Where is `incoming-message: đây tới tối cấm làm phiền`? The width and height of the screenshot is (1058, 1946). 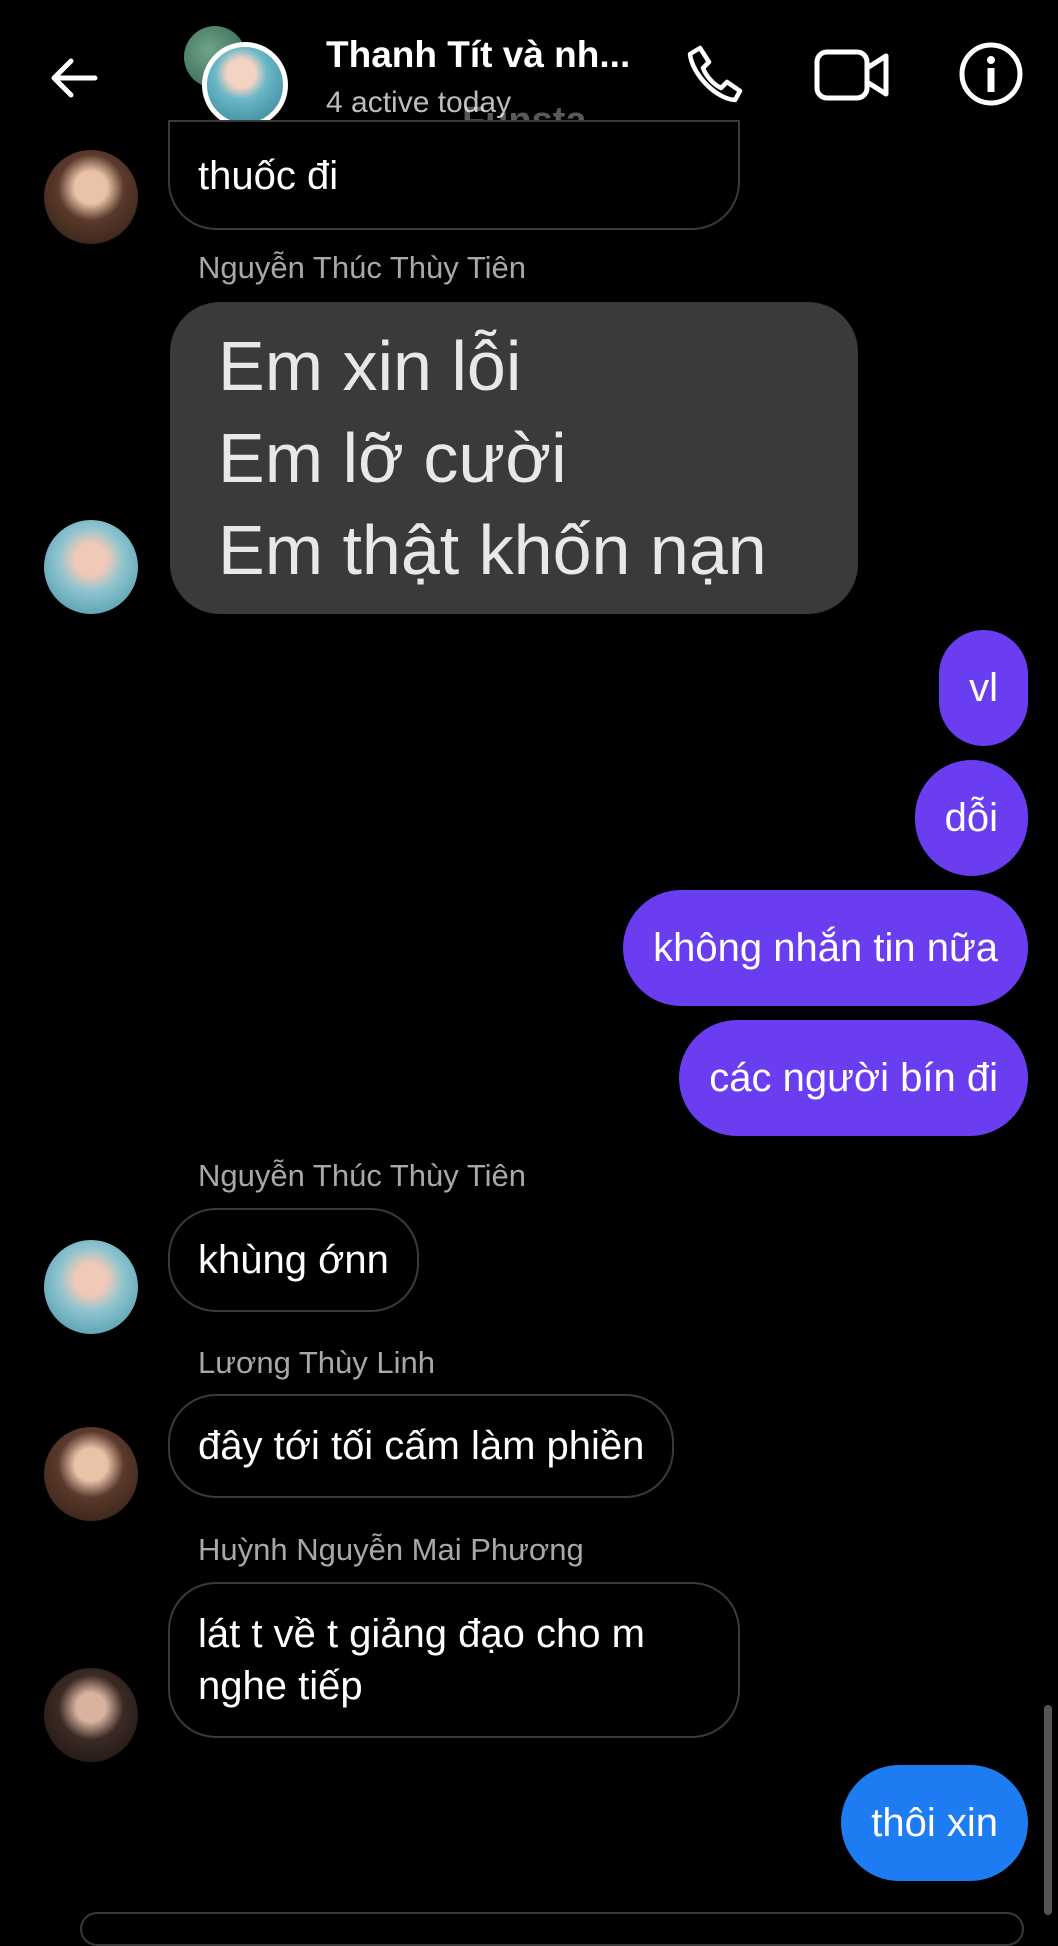
incoming-message: đây tới tối cấm làm phiền is located at coordinates (421, 1446).